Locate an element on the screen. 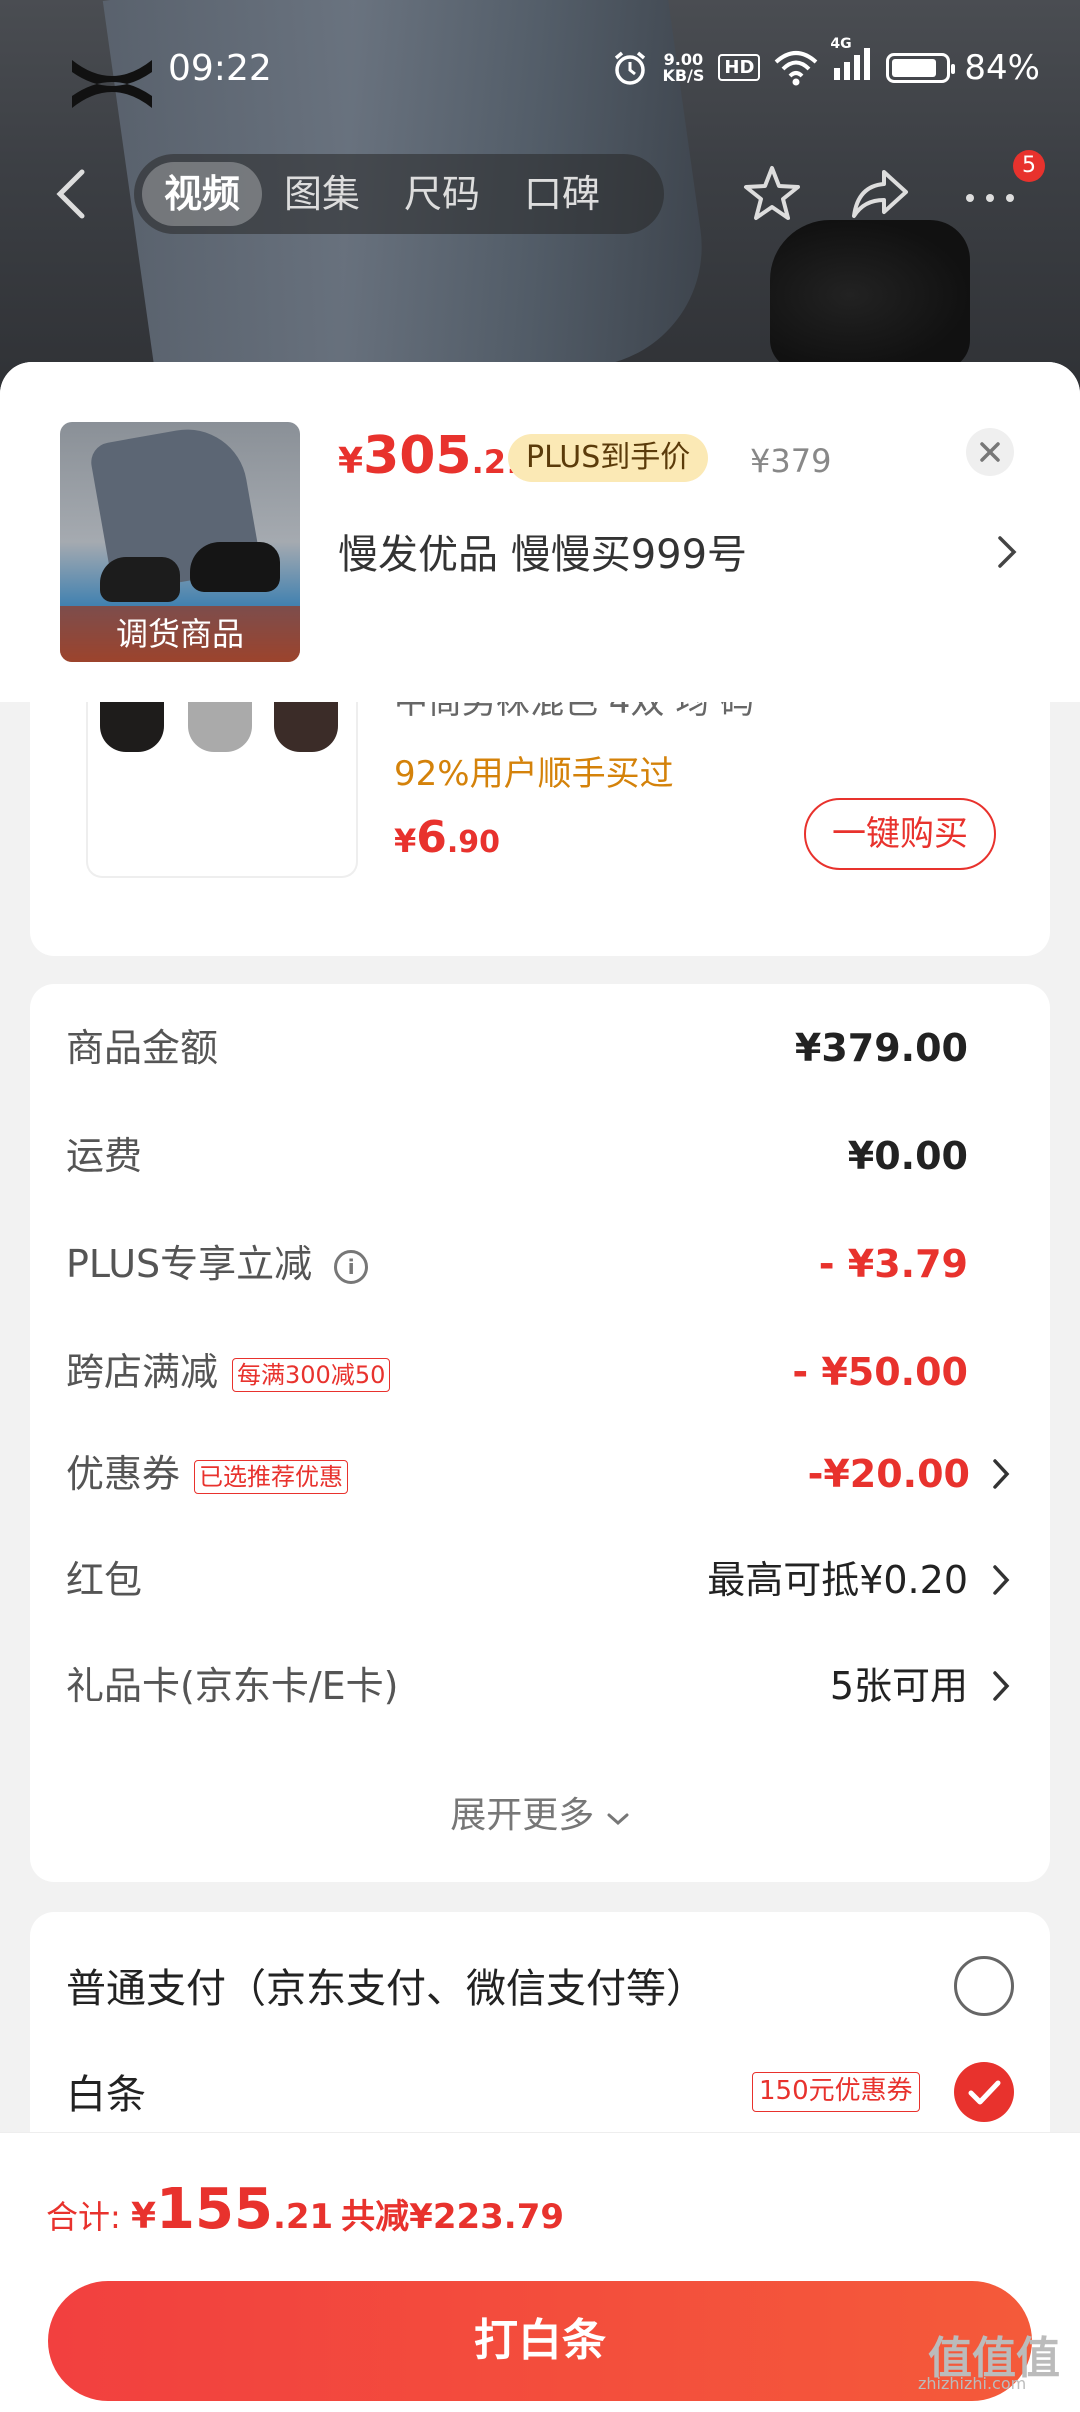 The image size is (1080, 2412). summary-value: -¥20.00 is located at coordinates (888, 1474).